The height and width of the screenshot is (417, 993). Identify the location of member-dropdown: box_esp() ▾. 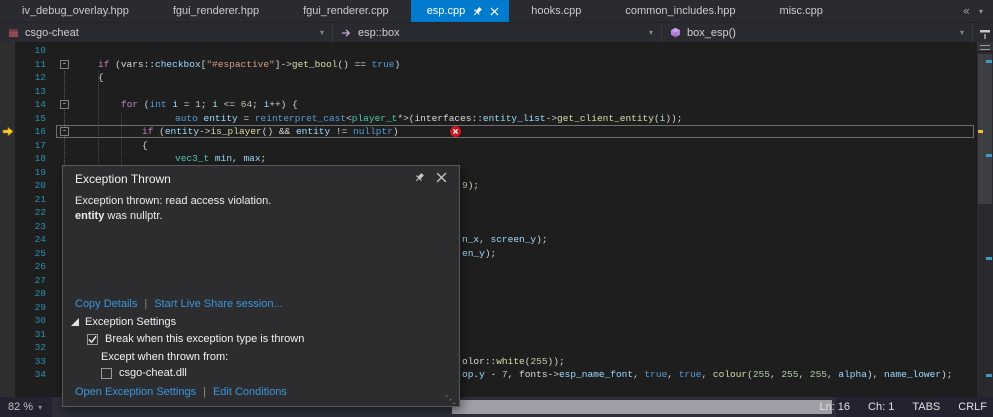
(817, 32).